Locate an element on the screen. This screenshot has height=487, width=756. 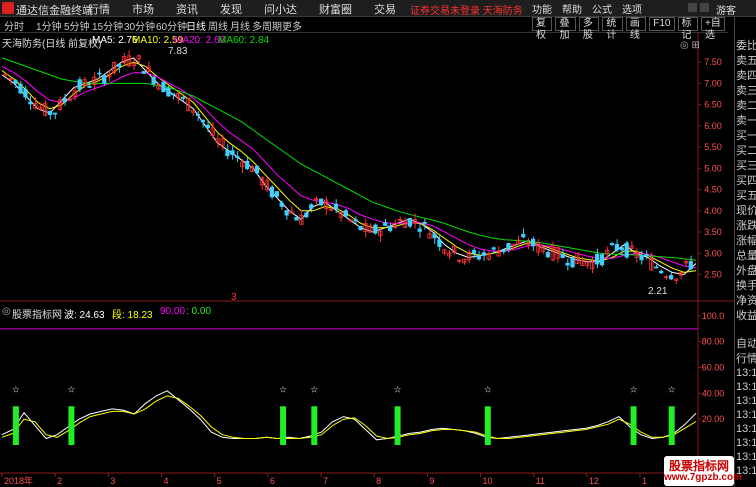
period-15min: 15分钟 is located at coordinates (107, 25).